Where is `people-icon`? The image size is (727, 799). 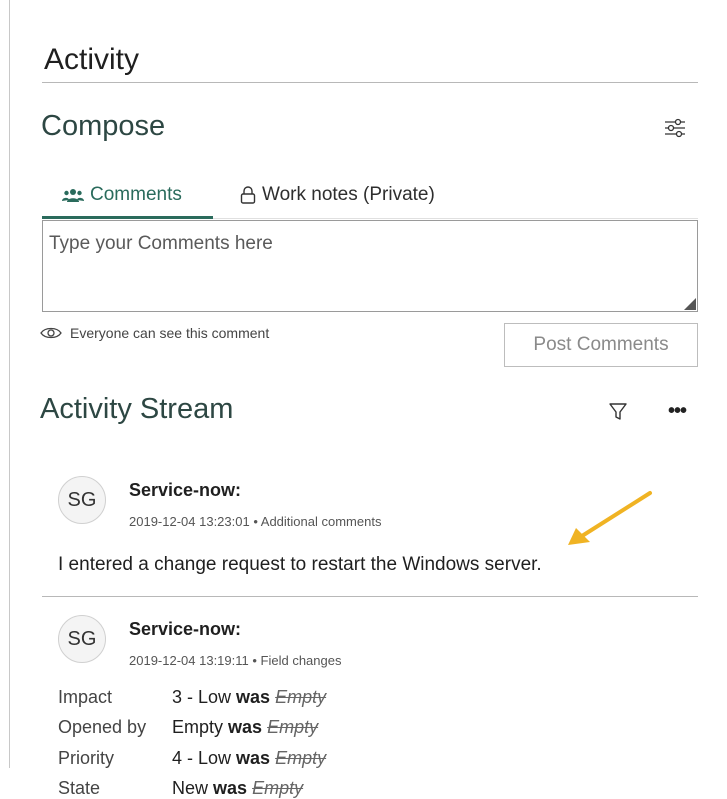 people-icon is located at coordinates (73, 195).